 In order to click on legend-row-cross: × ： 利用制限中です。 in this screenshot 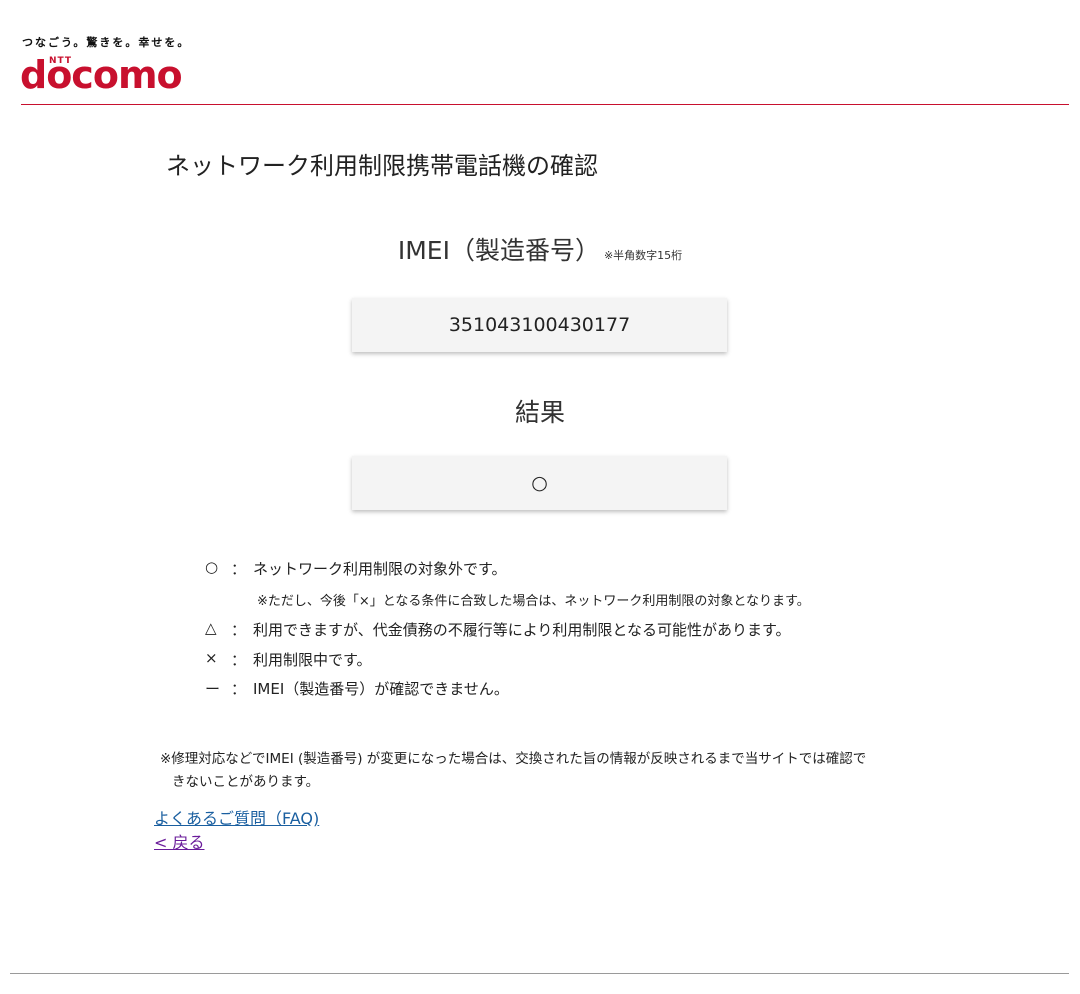, I will do `click(288, 659)`.